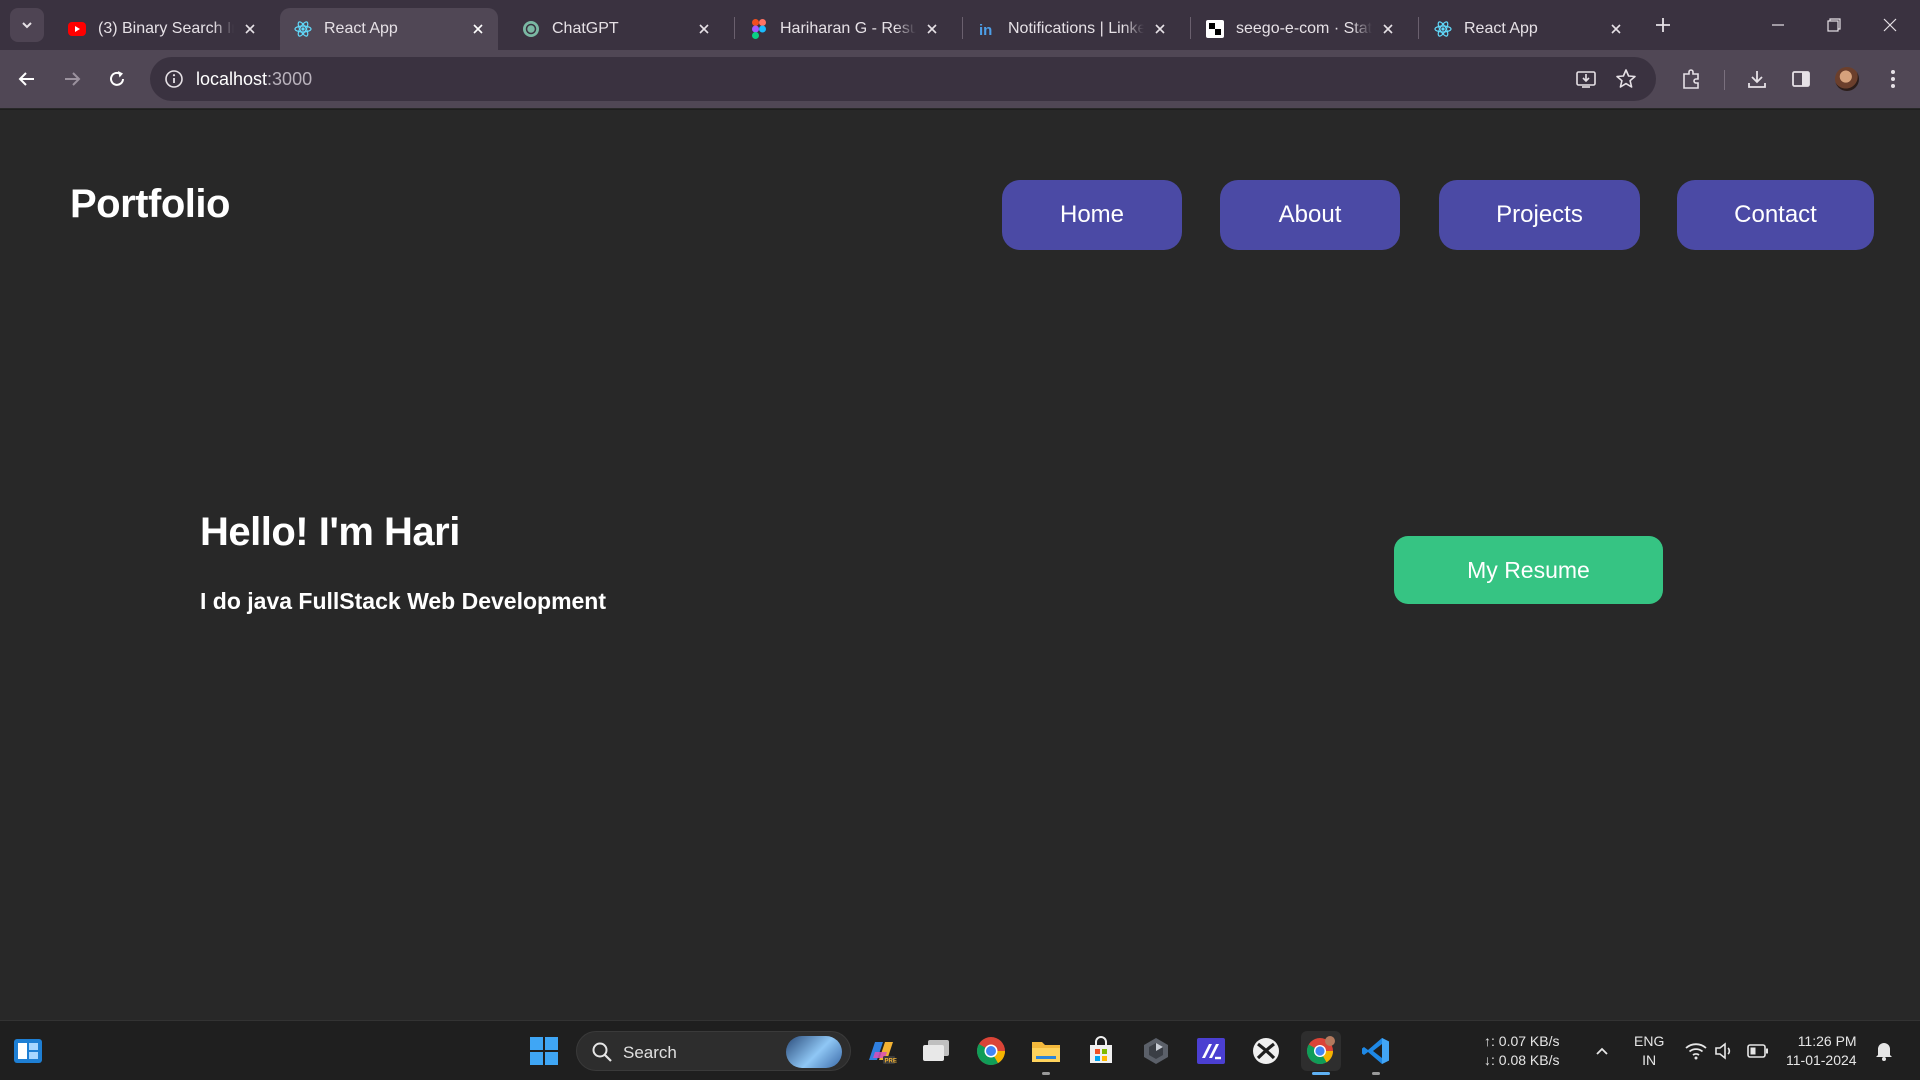 The width and height of the screenshot is (1920, 1080). I want to click on tab-linkedin: in Notifications | Linked, so click(1072, 29).